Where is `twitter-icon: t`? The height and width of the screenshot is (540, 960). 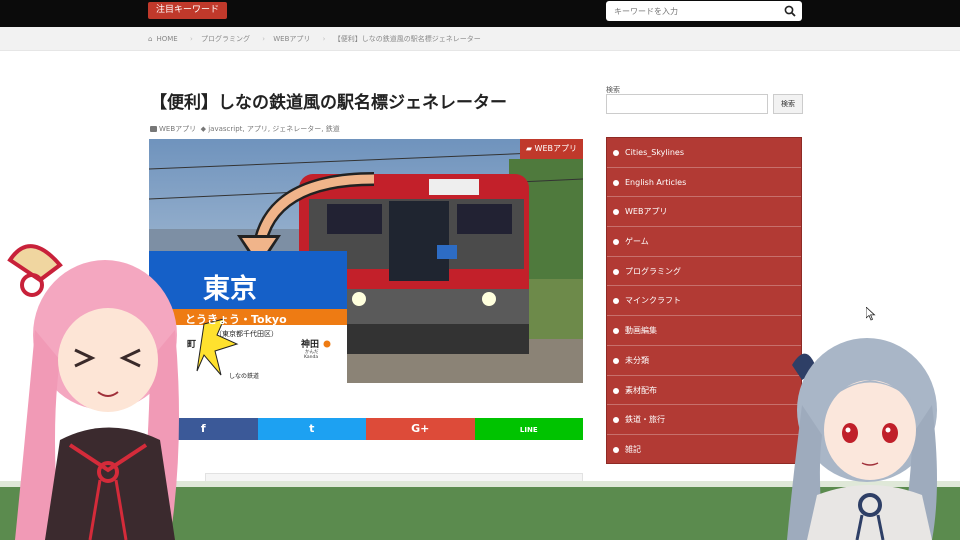
twitter-icon: t is located at coordinates (312, 428).